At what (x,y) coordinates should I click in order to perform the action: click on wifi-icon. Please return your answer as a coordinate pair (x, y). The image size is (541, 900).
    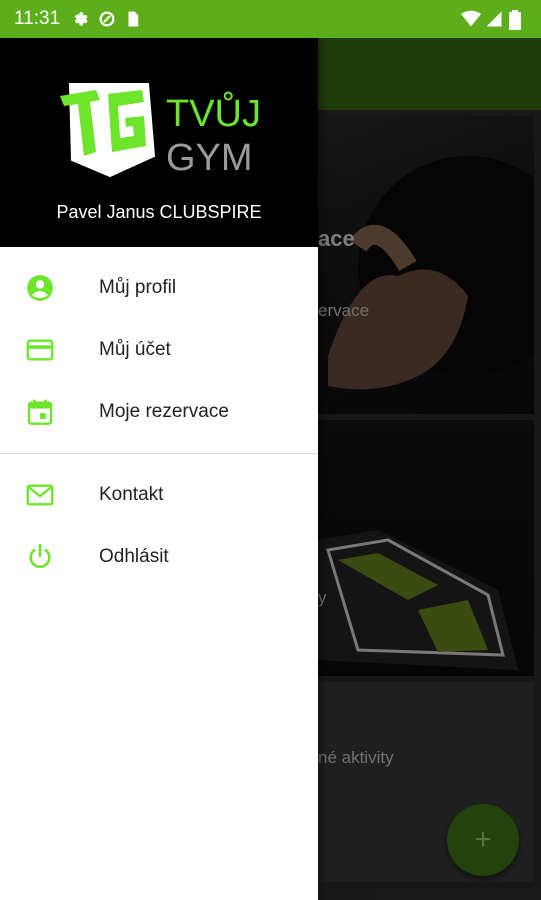
    Looking at the image, I should click on (471, 19).